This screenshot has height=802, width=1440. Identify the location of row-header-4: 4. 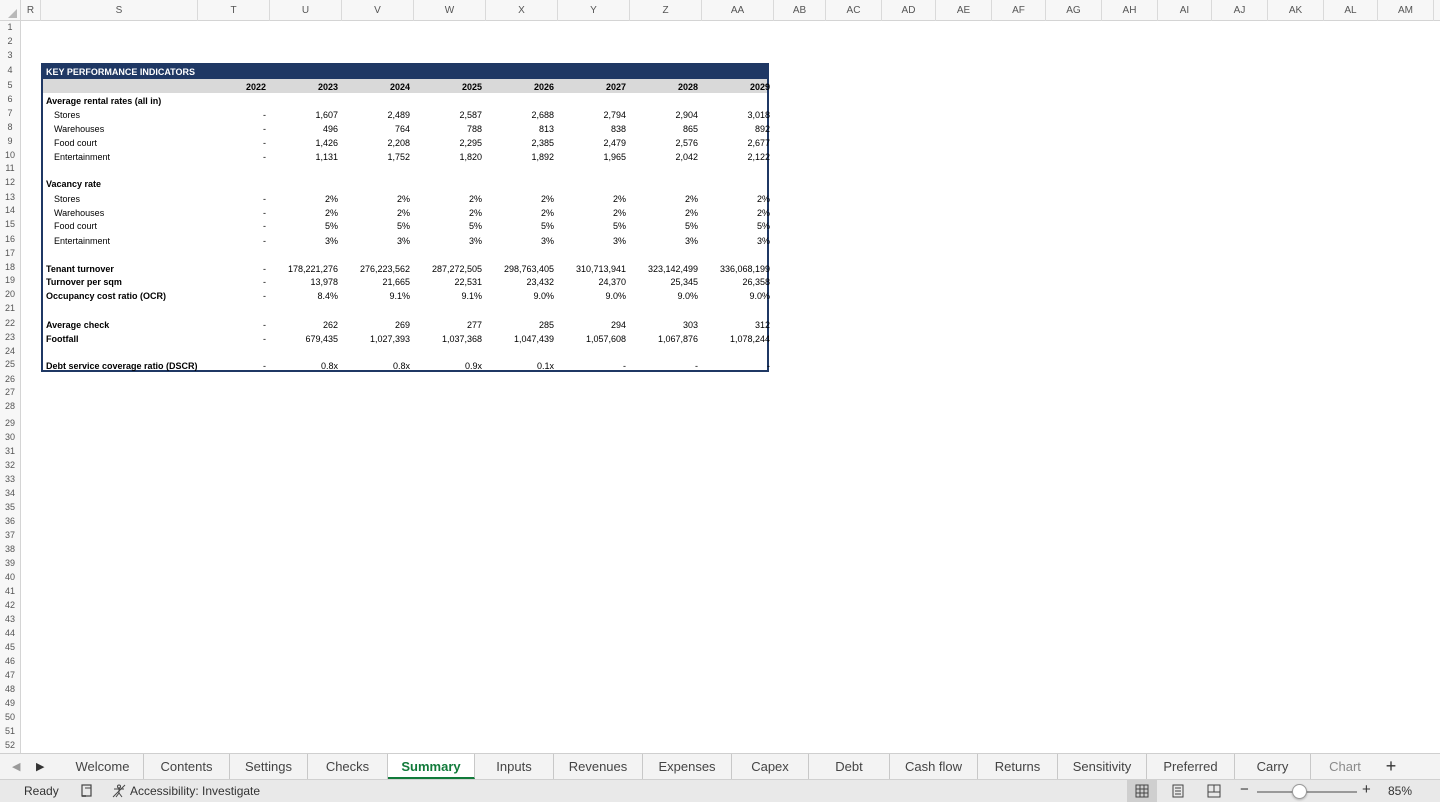
(10, 70).